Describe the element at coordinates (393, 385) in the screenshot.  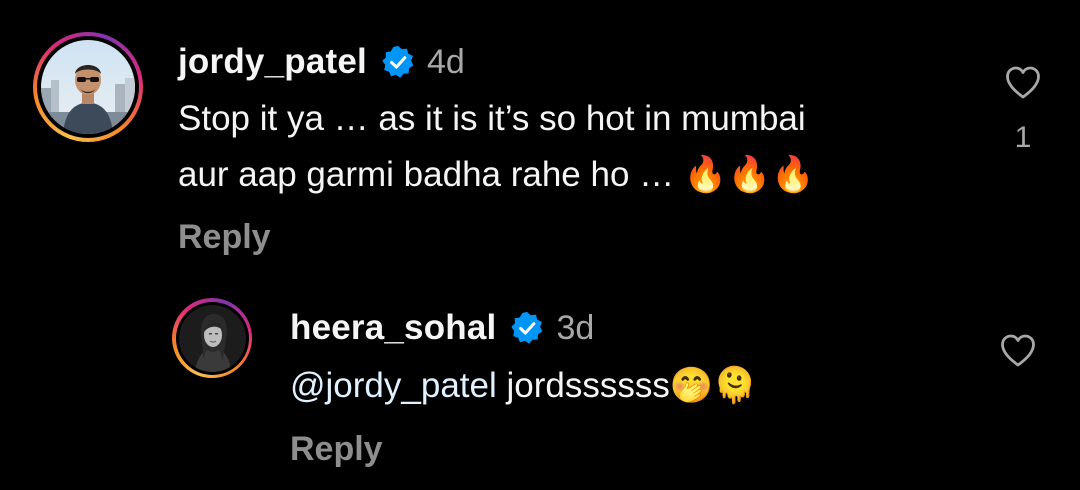
I see `mention-link: @jordy_patel` at that location.